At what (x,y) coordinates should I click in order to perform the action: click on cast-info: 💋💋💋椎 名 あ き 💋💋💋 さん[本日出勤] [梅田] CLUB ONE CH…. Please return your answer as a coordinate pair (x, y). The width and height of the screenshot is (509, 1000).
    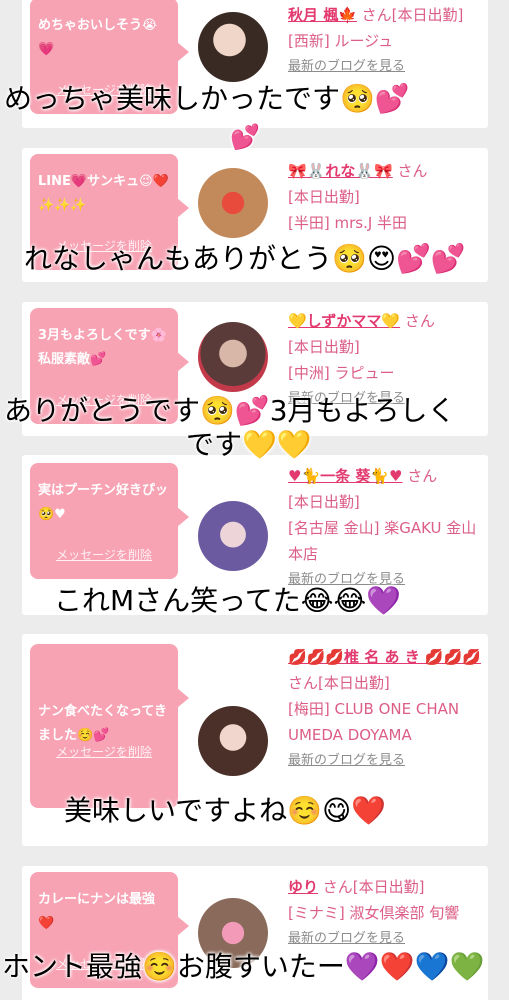
    Looking at the image, I should click on (386, 709).